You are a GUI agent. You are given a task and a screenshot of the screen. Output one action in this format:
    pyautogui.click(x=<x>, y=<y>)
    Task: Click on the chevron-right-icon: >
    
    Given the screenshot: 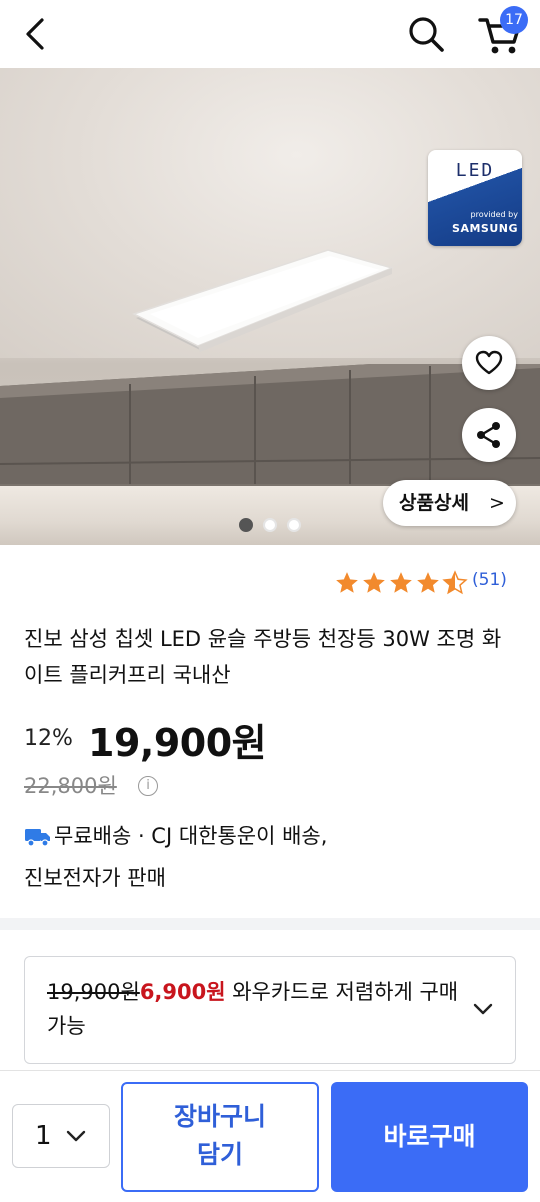 What is the action you would take?
    pyautogui.click(x=497, y=503)
    